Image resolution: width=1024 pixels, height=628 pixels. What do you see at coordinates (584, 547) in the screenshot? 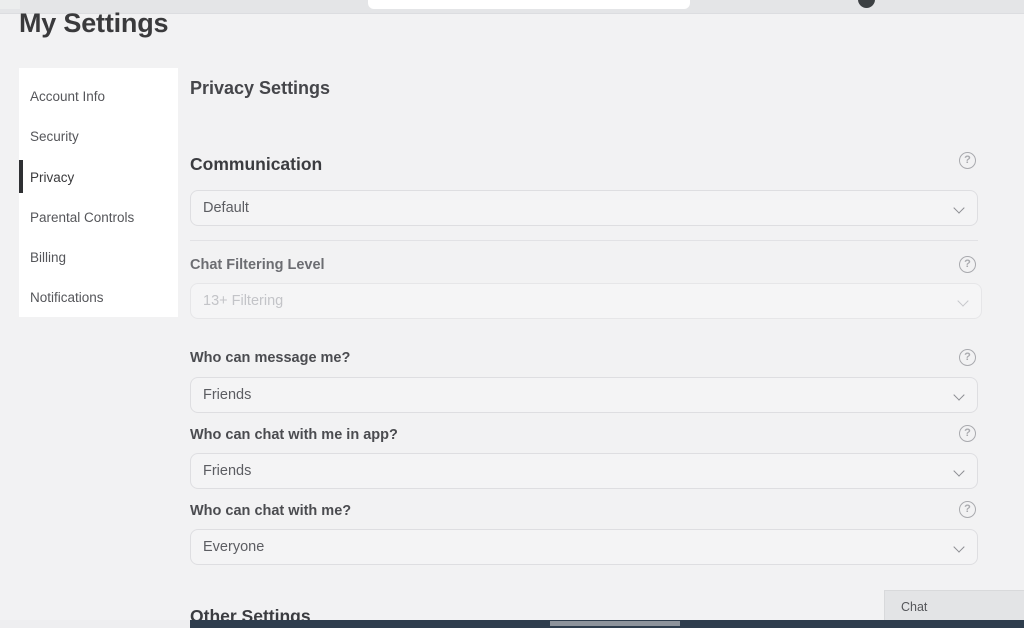
I see `who-can-chat-with-me-select: Everyone` at bounding box center [584, 547].